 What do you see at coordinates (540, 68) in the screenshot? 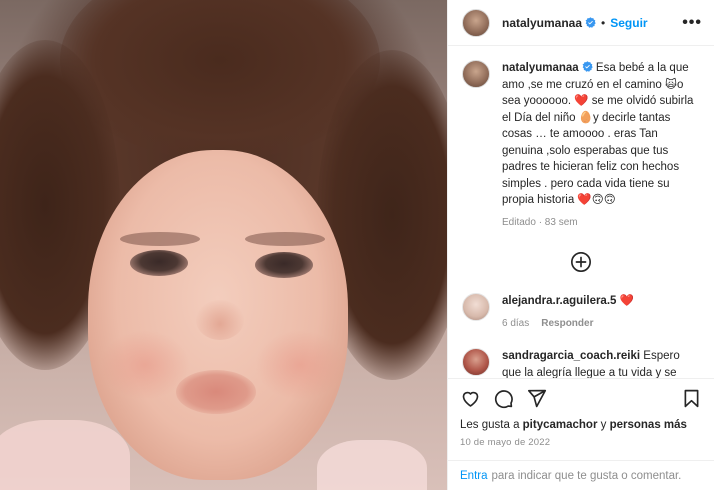
I see `caption-username: natalyumanaa` at bounding box center [540, 68].